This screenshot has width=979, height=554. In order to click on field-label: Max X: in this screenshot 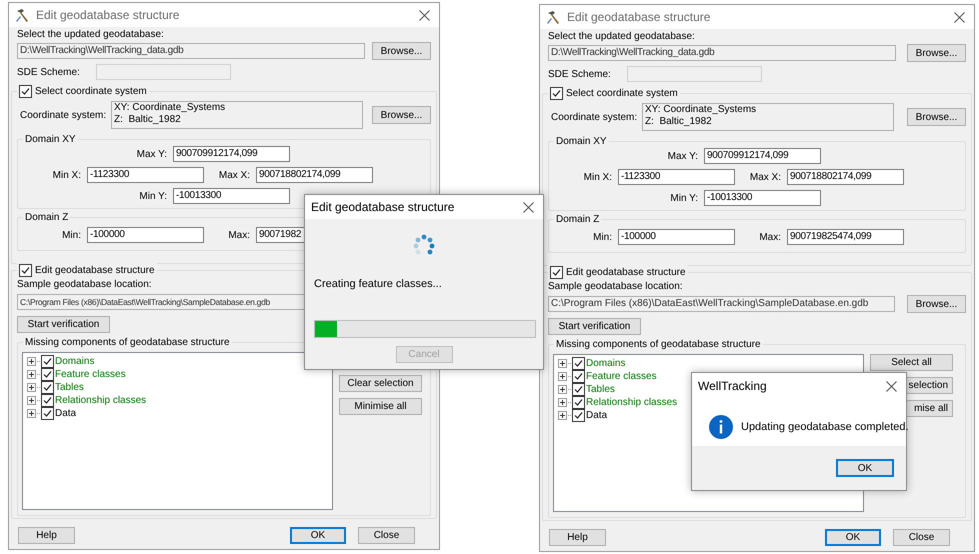, I will do `click(234, 175)`.